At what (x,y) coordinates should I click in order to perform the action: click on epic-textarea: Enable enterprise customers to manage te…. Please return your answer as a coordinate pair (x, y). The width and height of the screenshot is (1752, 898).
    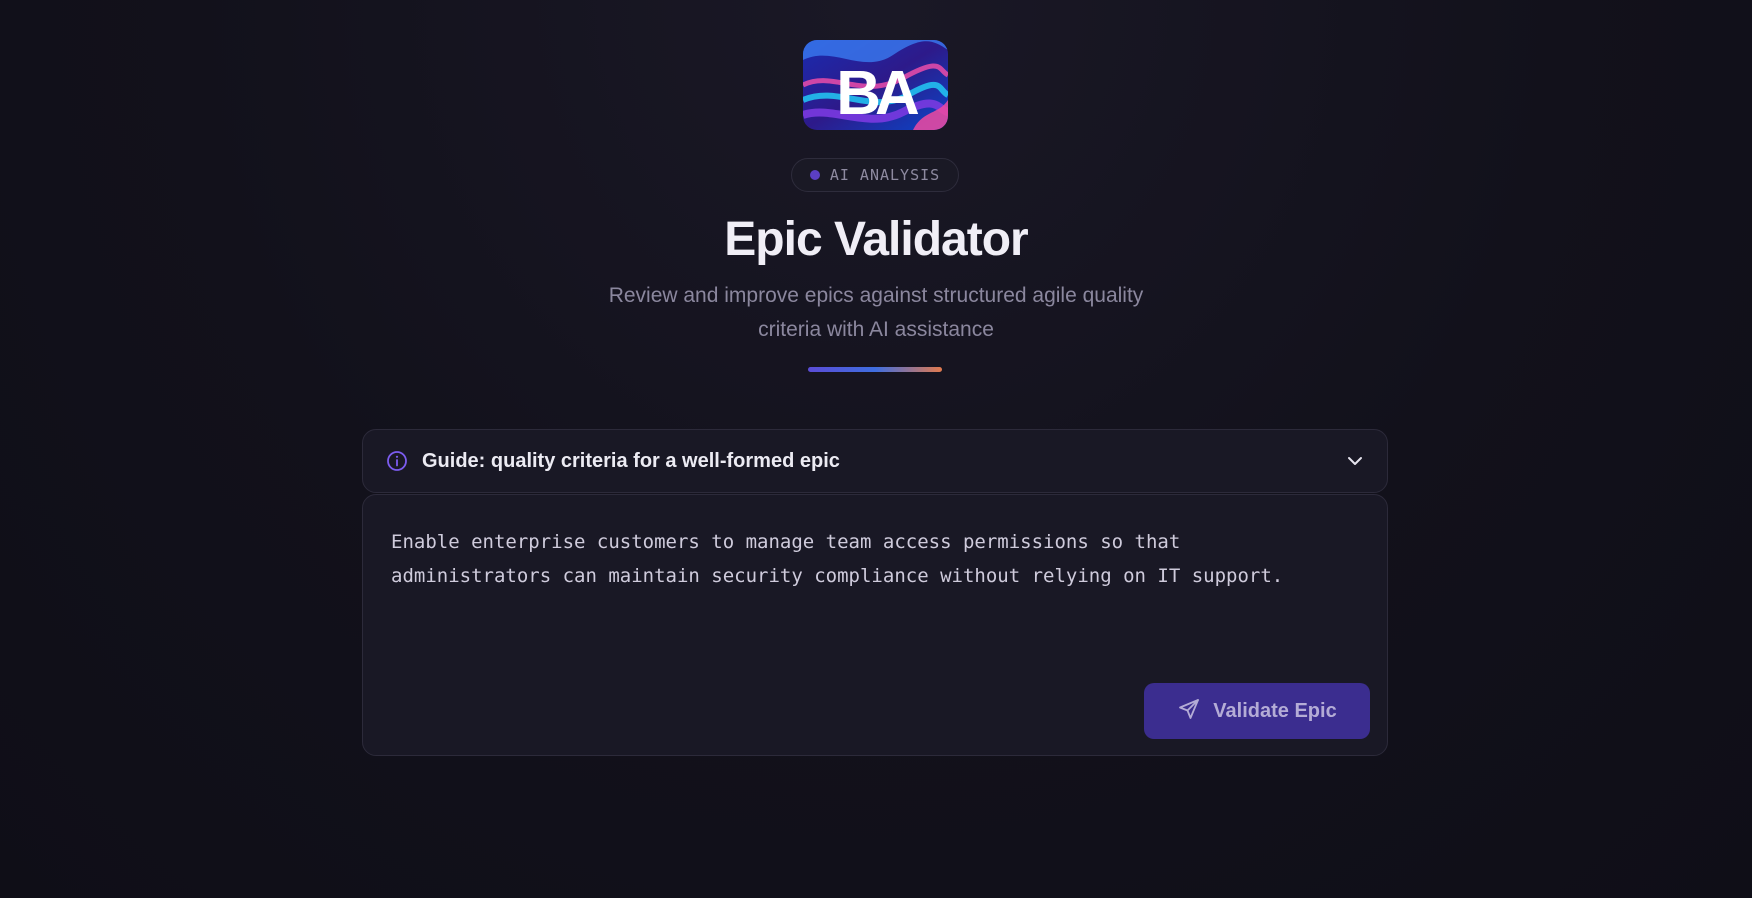
    Looking at the image, I should click on (871, 600).